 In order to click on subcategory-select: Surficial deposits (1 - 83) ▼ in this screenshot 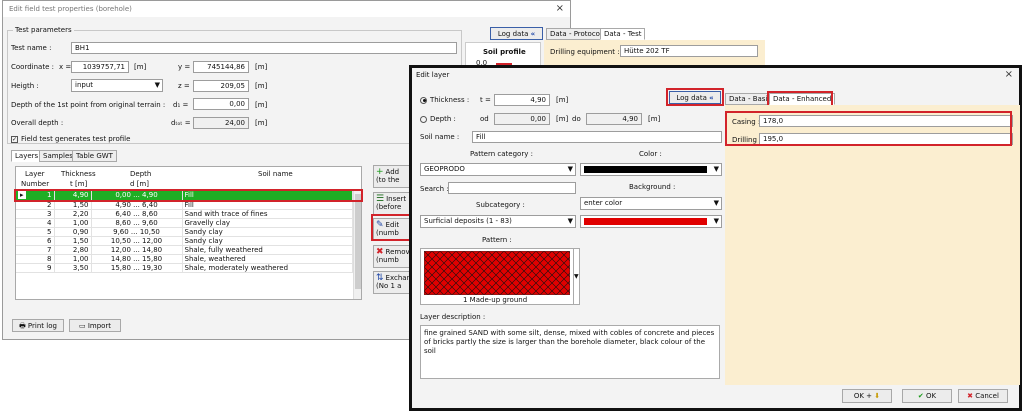, I will do `click(498, 221)`.